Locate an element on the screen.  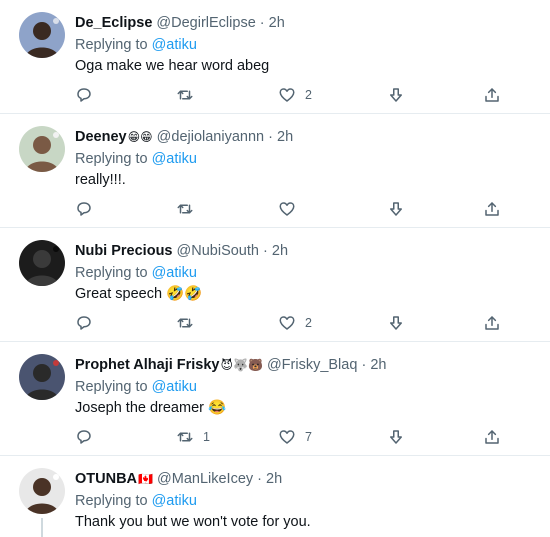
tweet-text: Thank you but we won't vote for you. is located at coordinates (193, 522).